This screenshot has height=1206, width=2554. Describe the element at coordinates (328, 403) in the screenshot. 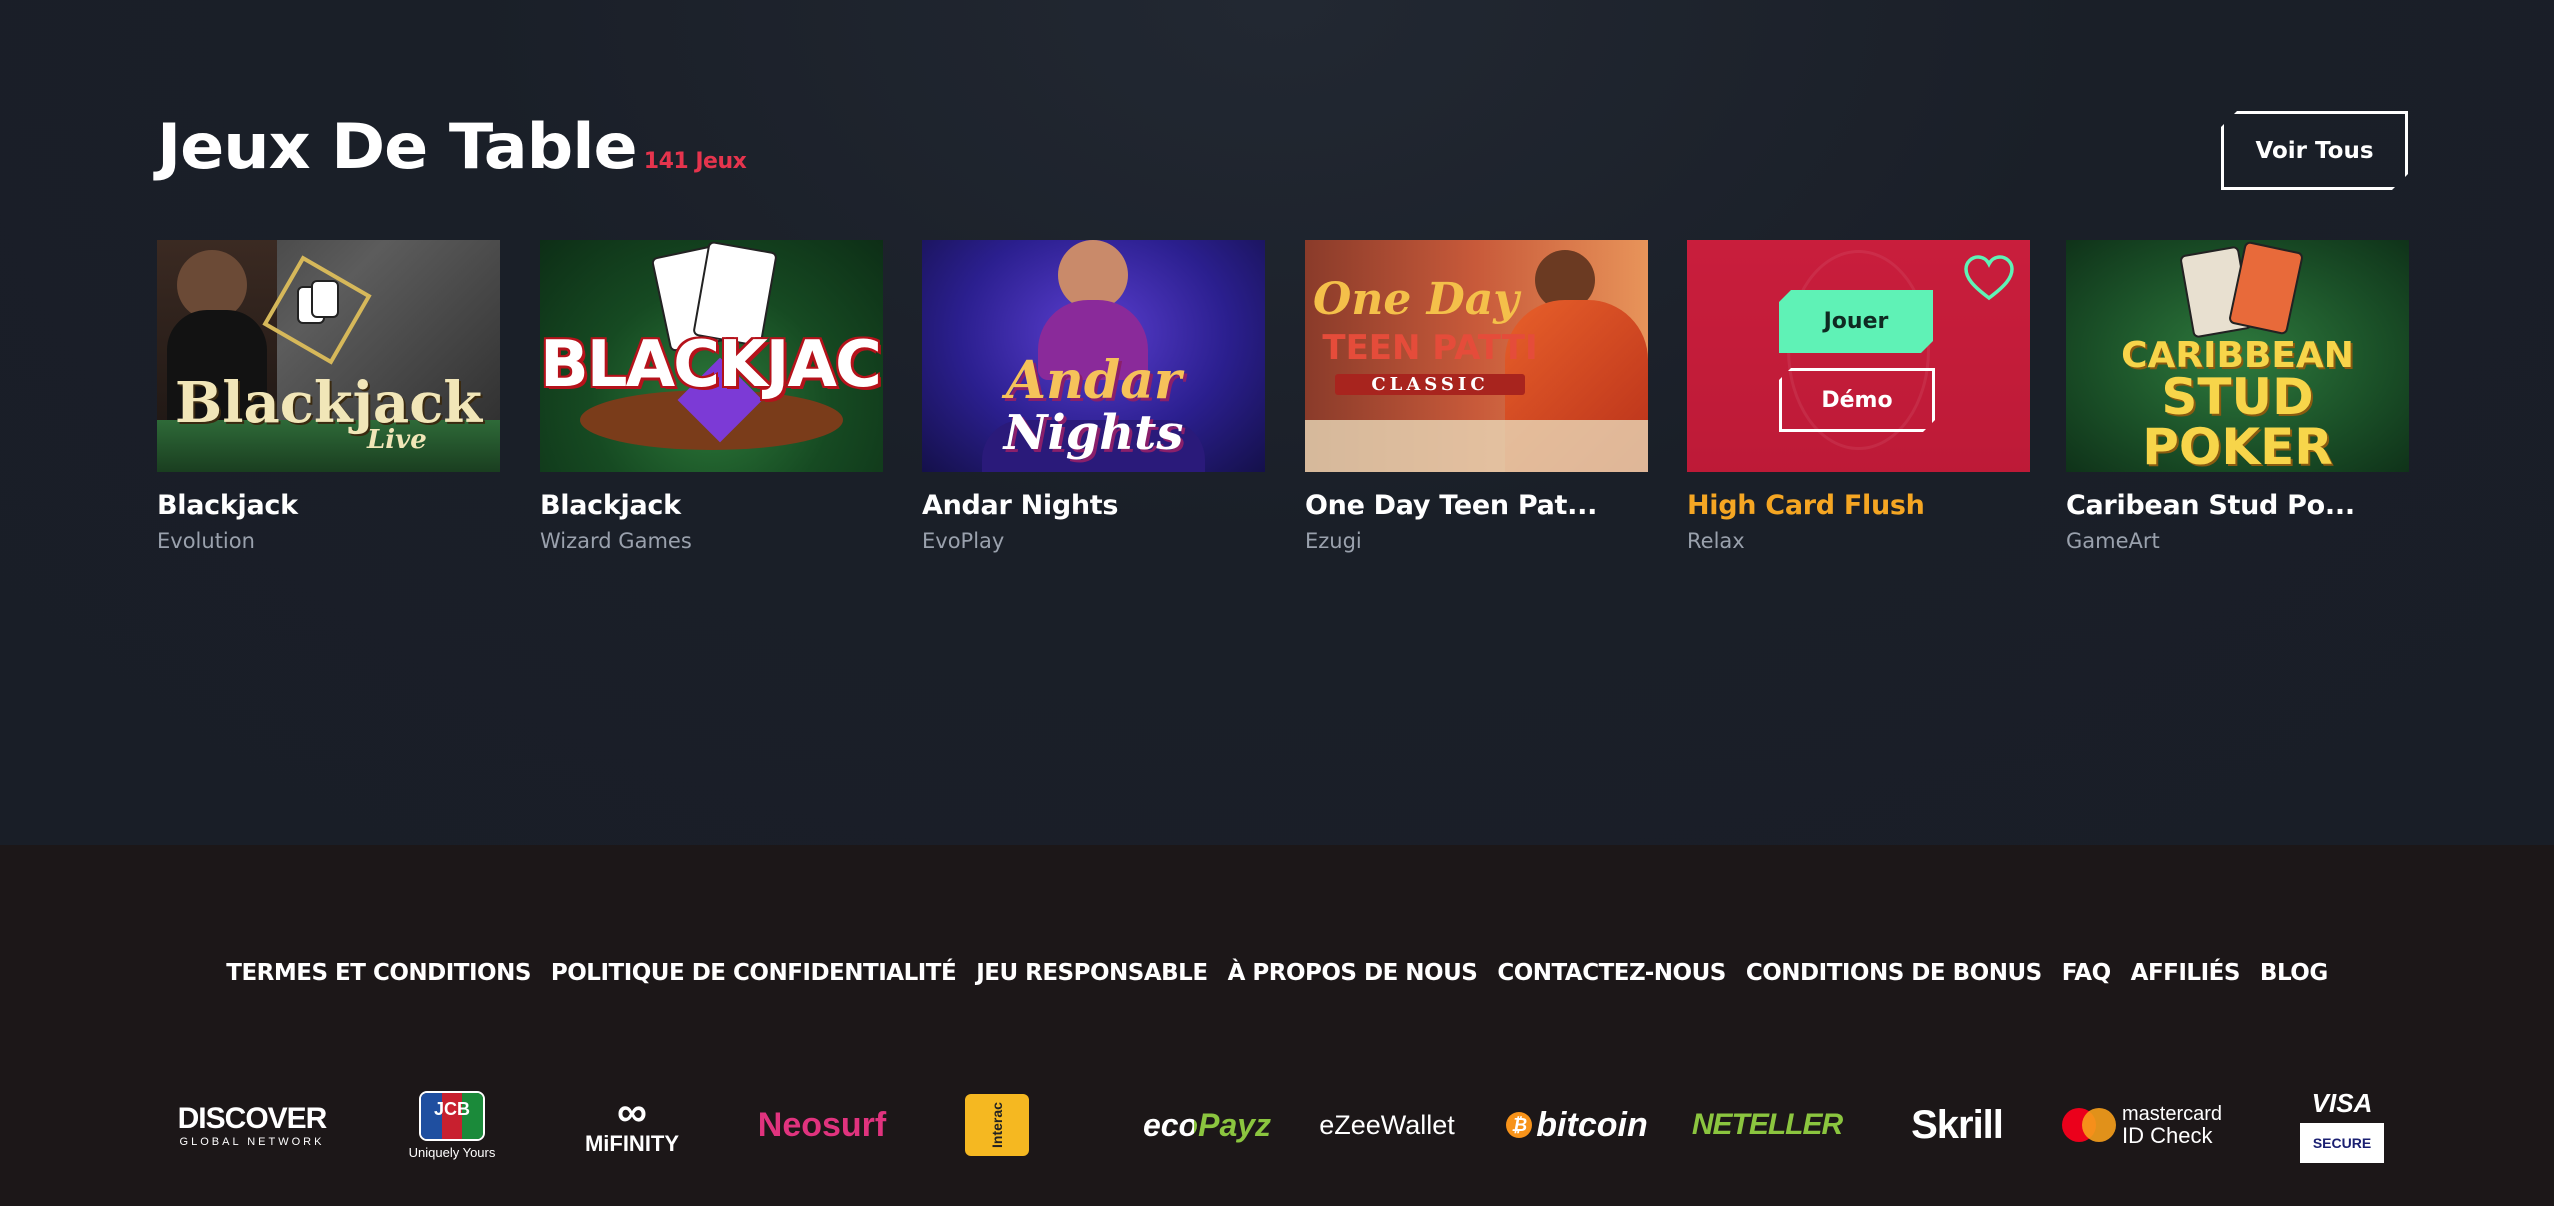

I see `thumb-title: Blackjack` at that location.